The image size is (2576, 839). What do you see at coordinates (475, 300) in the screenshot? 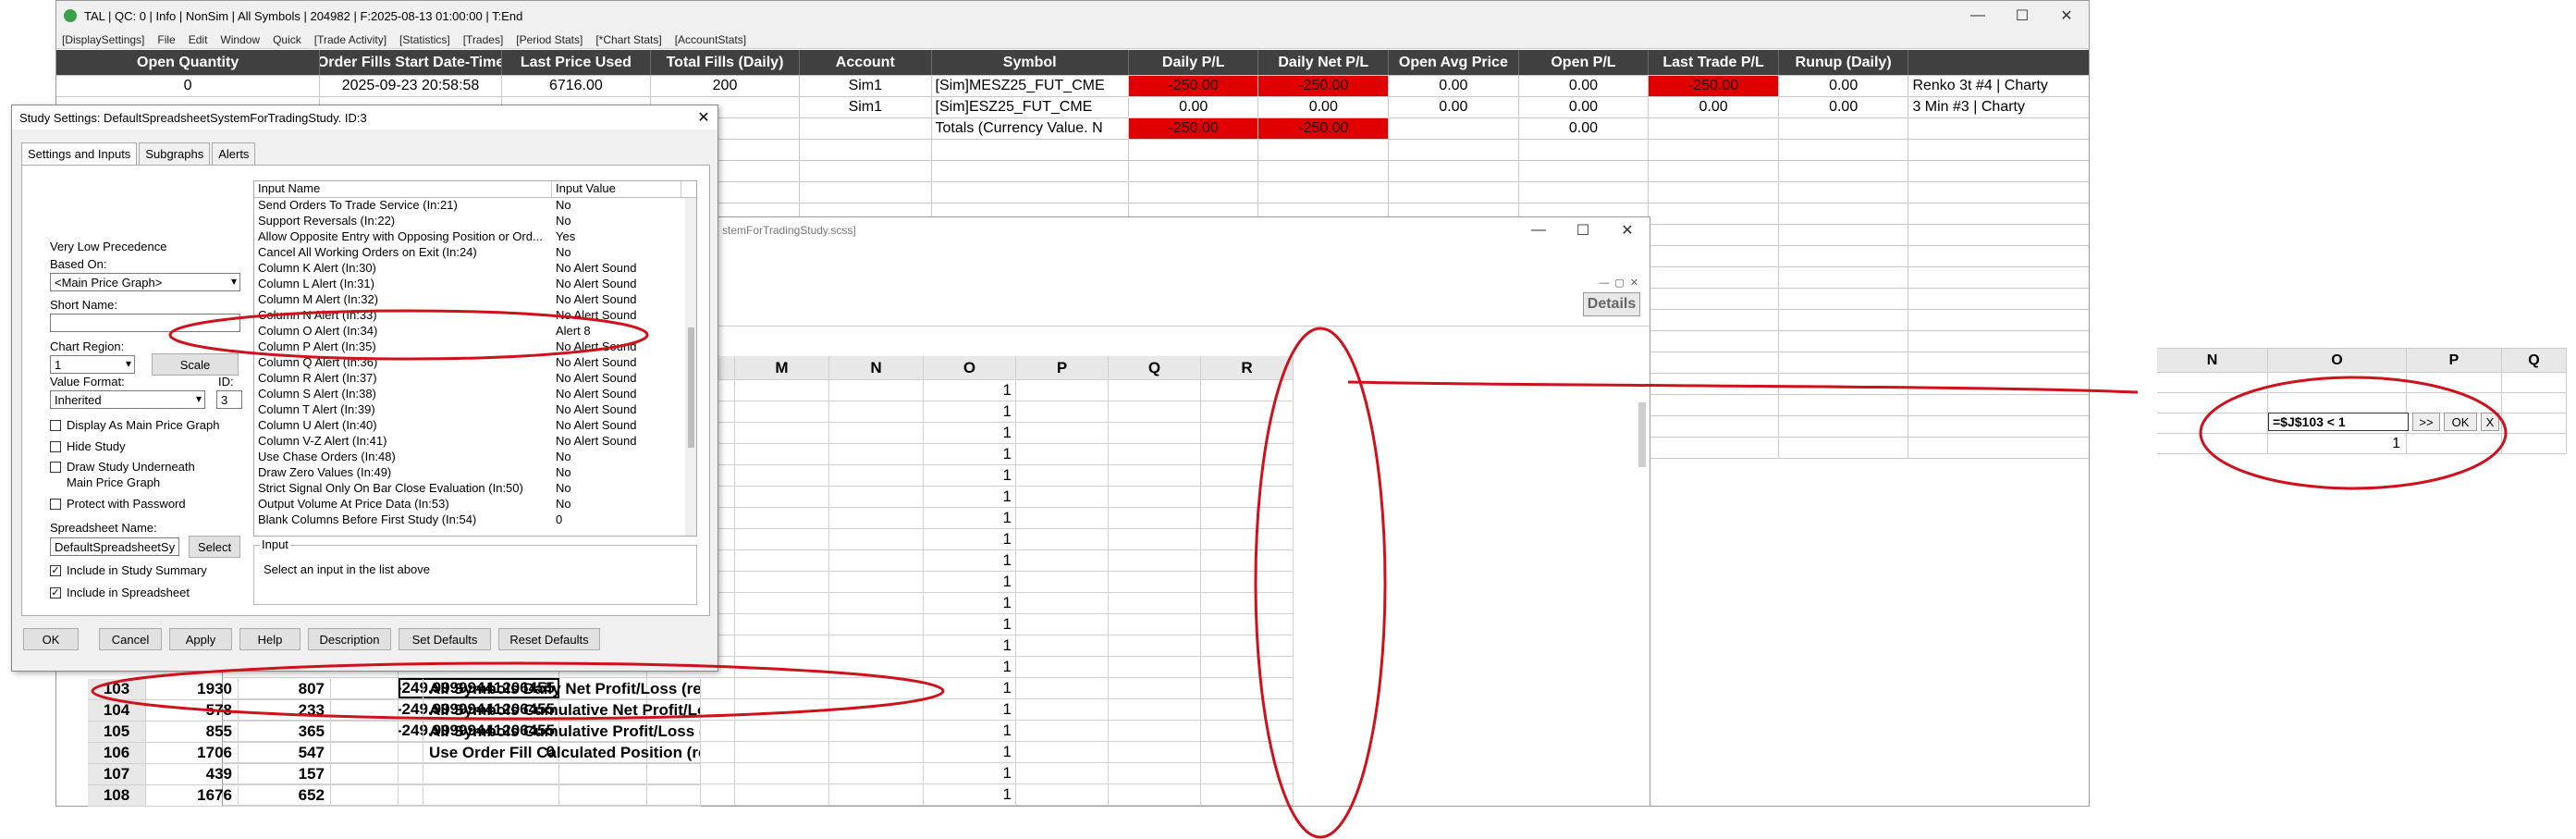
I see `input-row: Column M Alert (In:32) No Alert Sound` at bounding box center [475, 300].